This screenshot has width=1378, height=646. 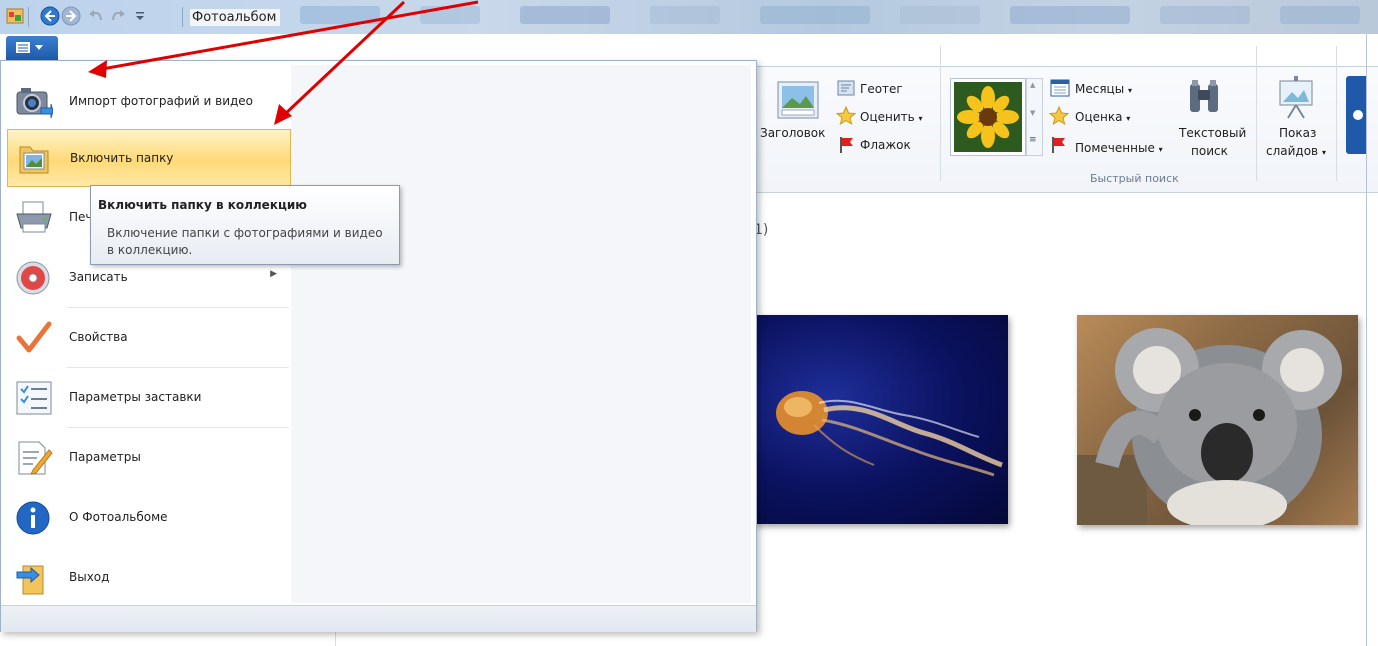 What do you see at coordinates (1066, 50) in the screenshot?
I see `ribbon-tab-strip` at bounding box center [1066, 50].